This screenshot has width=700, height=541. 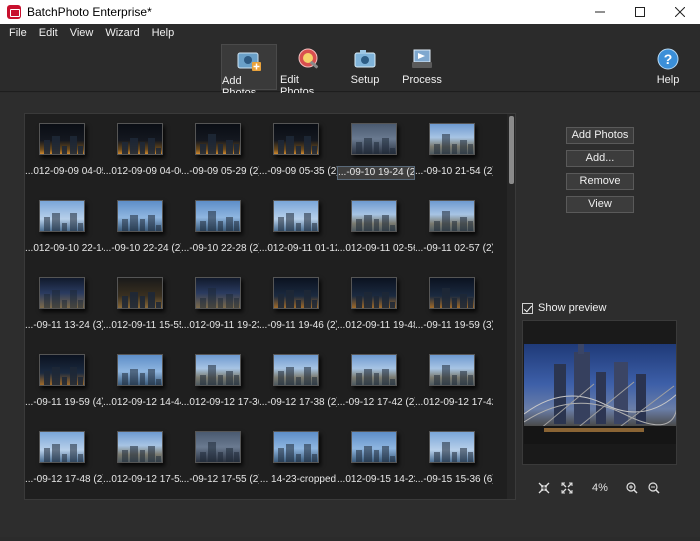 I want to click on actual-size-button, so click(x=567, y=488).